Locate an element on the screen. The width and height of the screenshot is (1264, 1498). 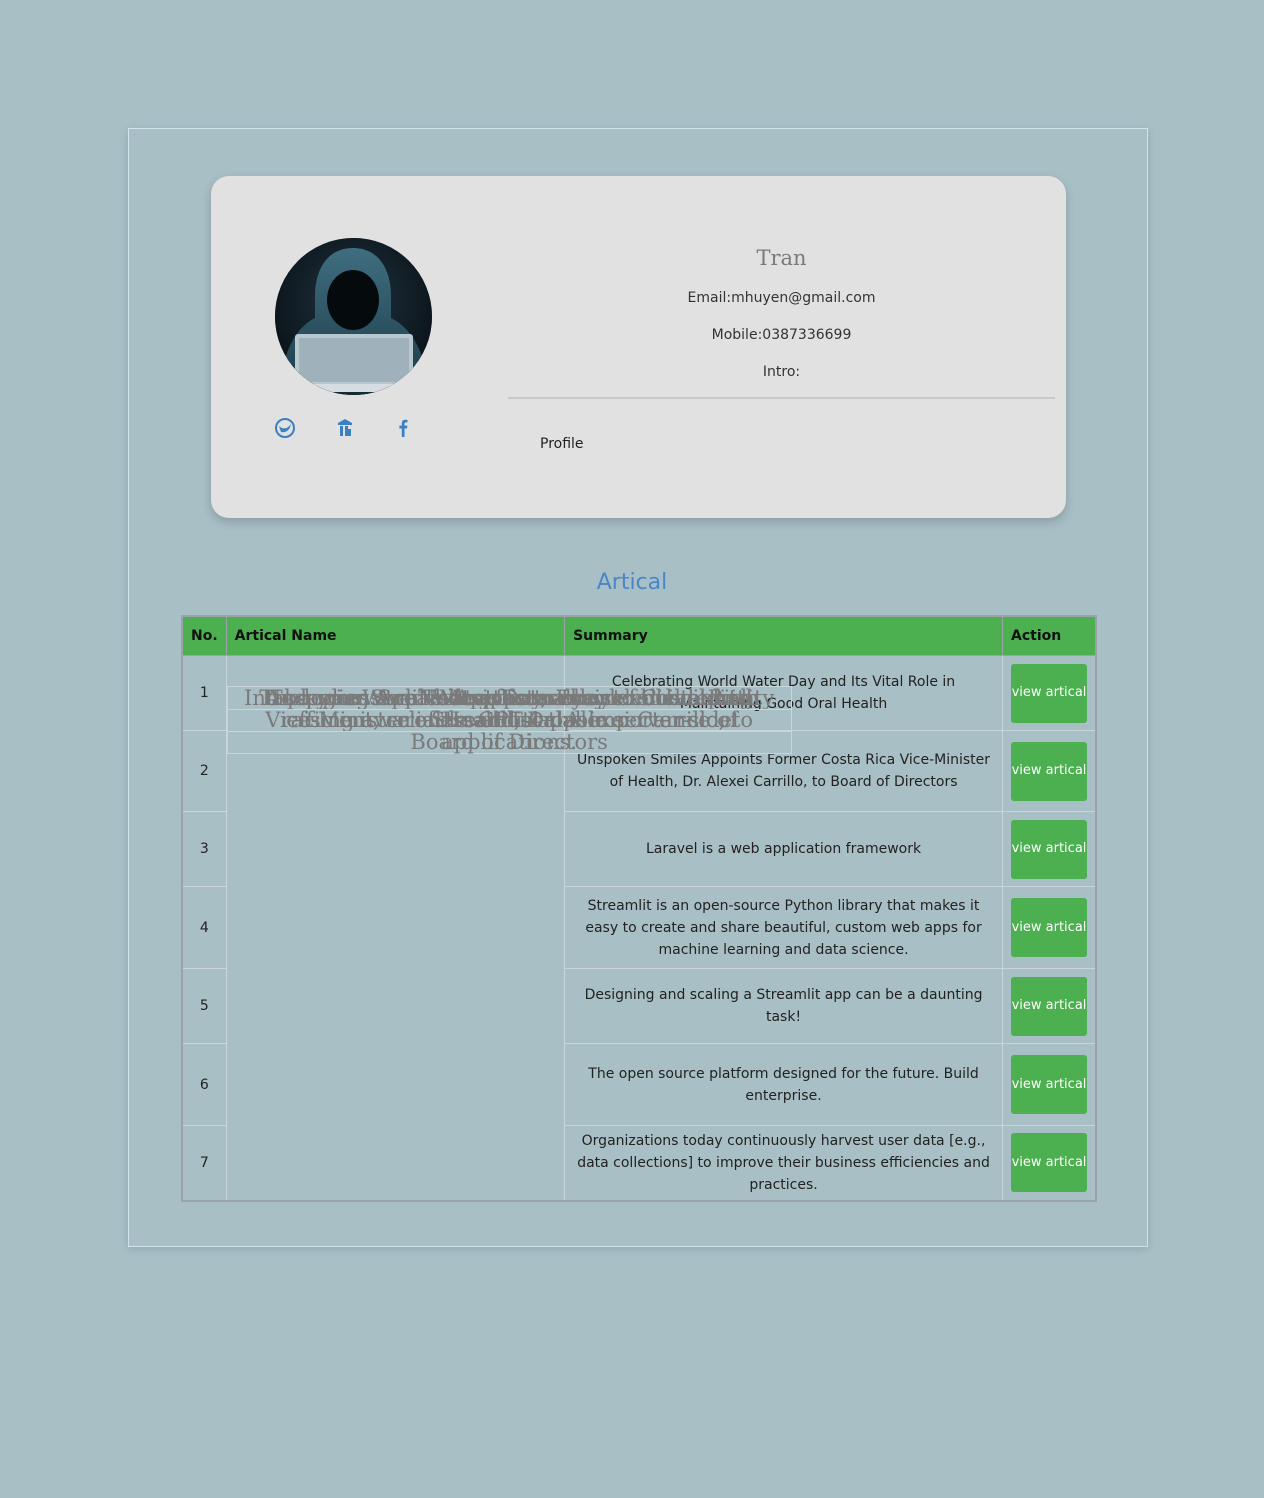
row-number: 2 is located at coordinates (204, 771).